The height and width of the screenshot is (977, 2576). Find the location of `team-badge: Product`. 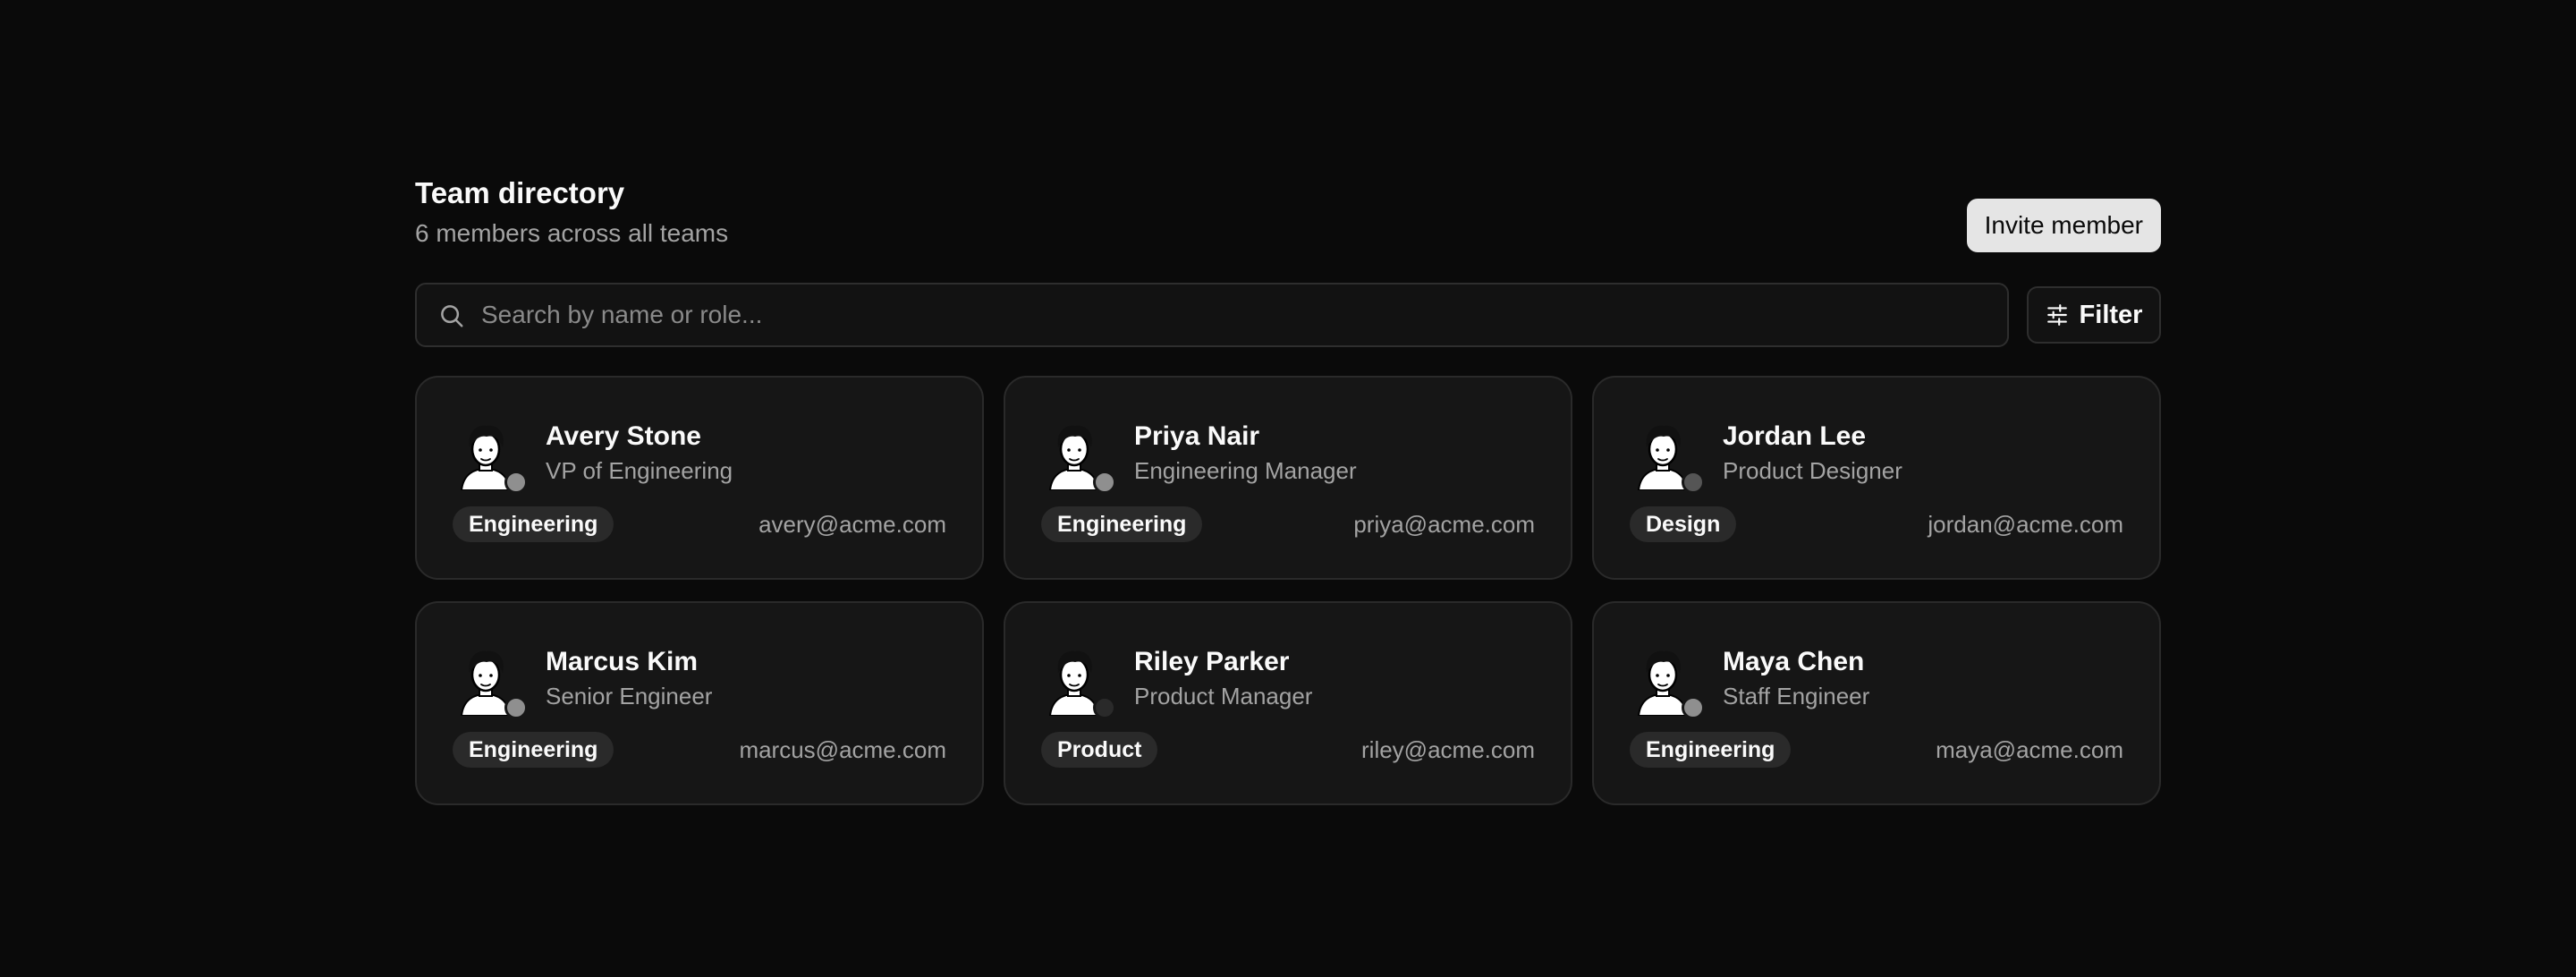

team-badge: Product is located at coordinates (1099, 750).